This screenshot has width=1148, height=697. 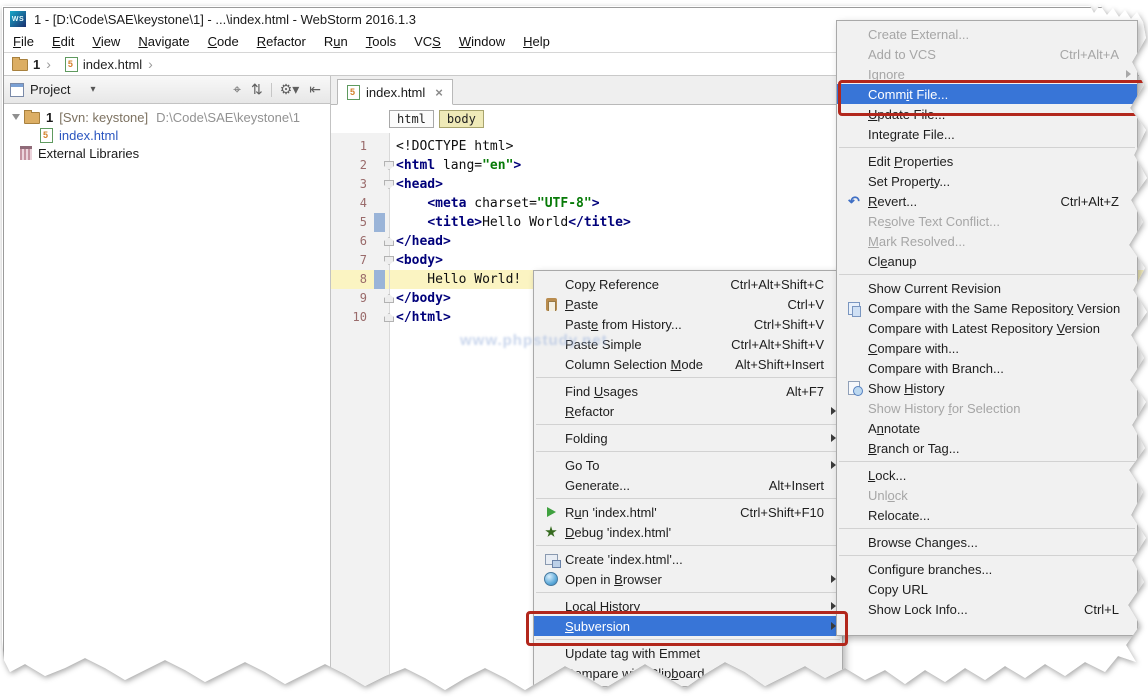 What do you see at coordinates (987, 161) in the screenshot?
I see `menu-item-edit-properties: Edit Properties` at bounding box center [987, 161].